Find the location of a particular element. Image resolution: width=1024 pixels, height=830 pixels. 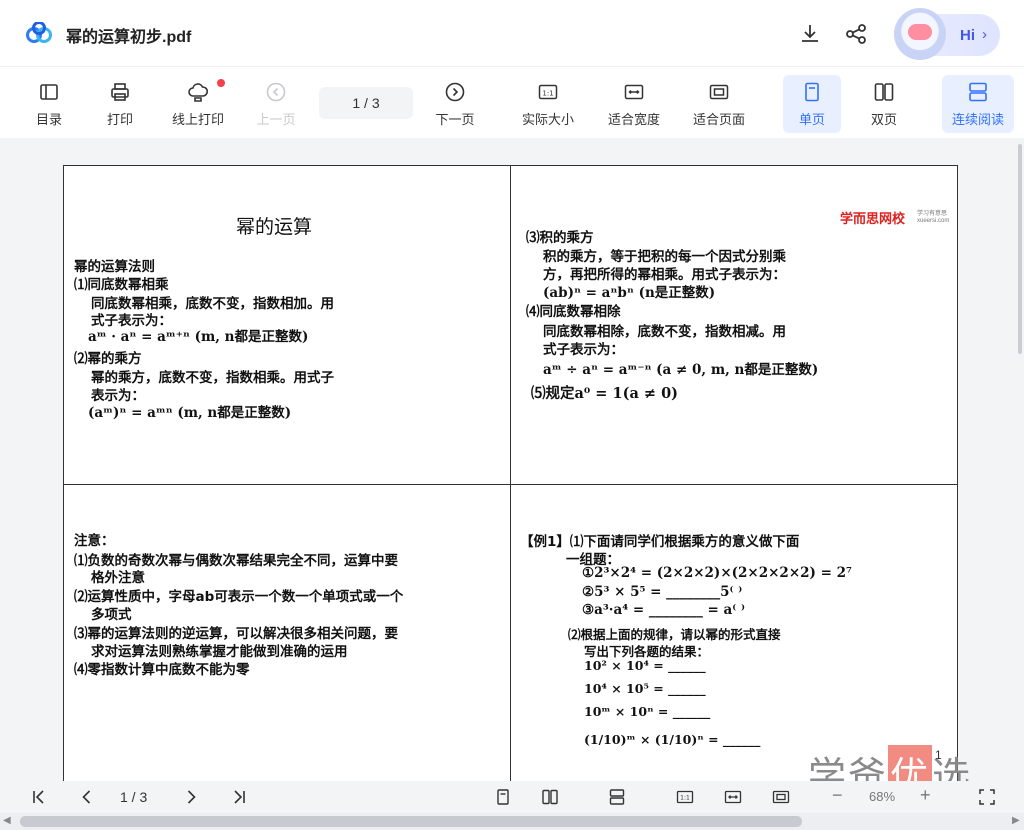

q2-line: ⑷同底数幂相除 is located at coordinates (573, 312).